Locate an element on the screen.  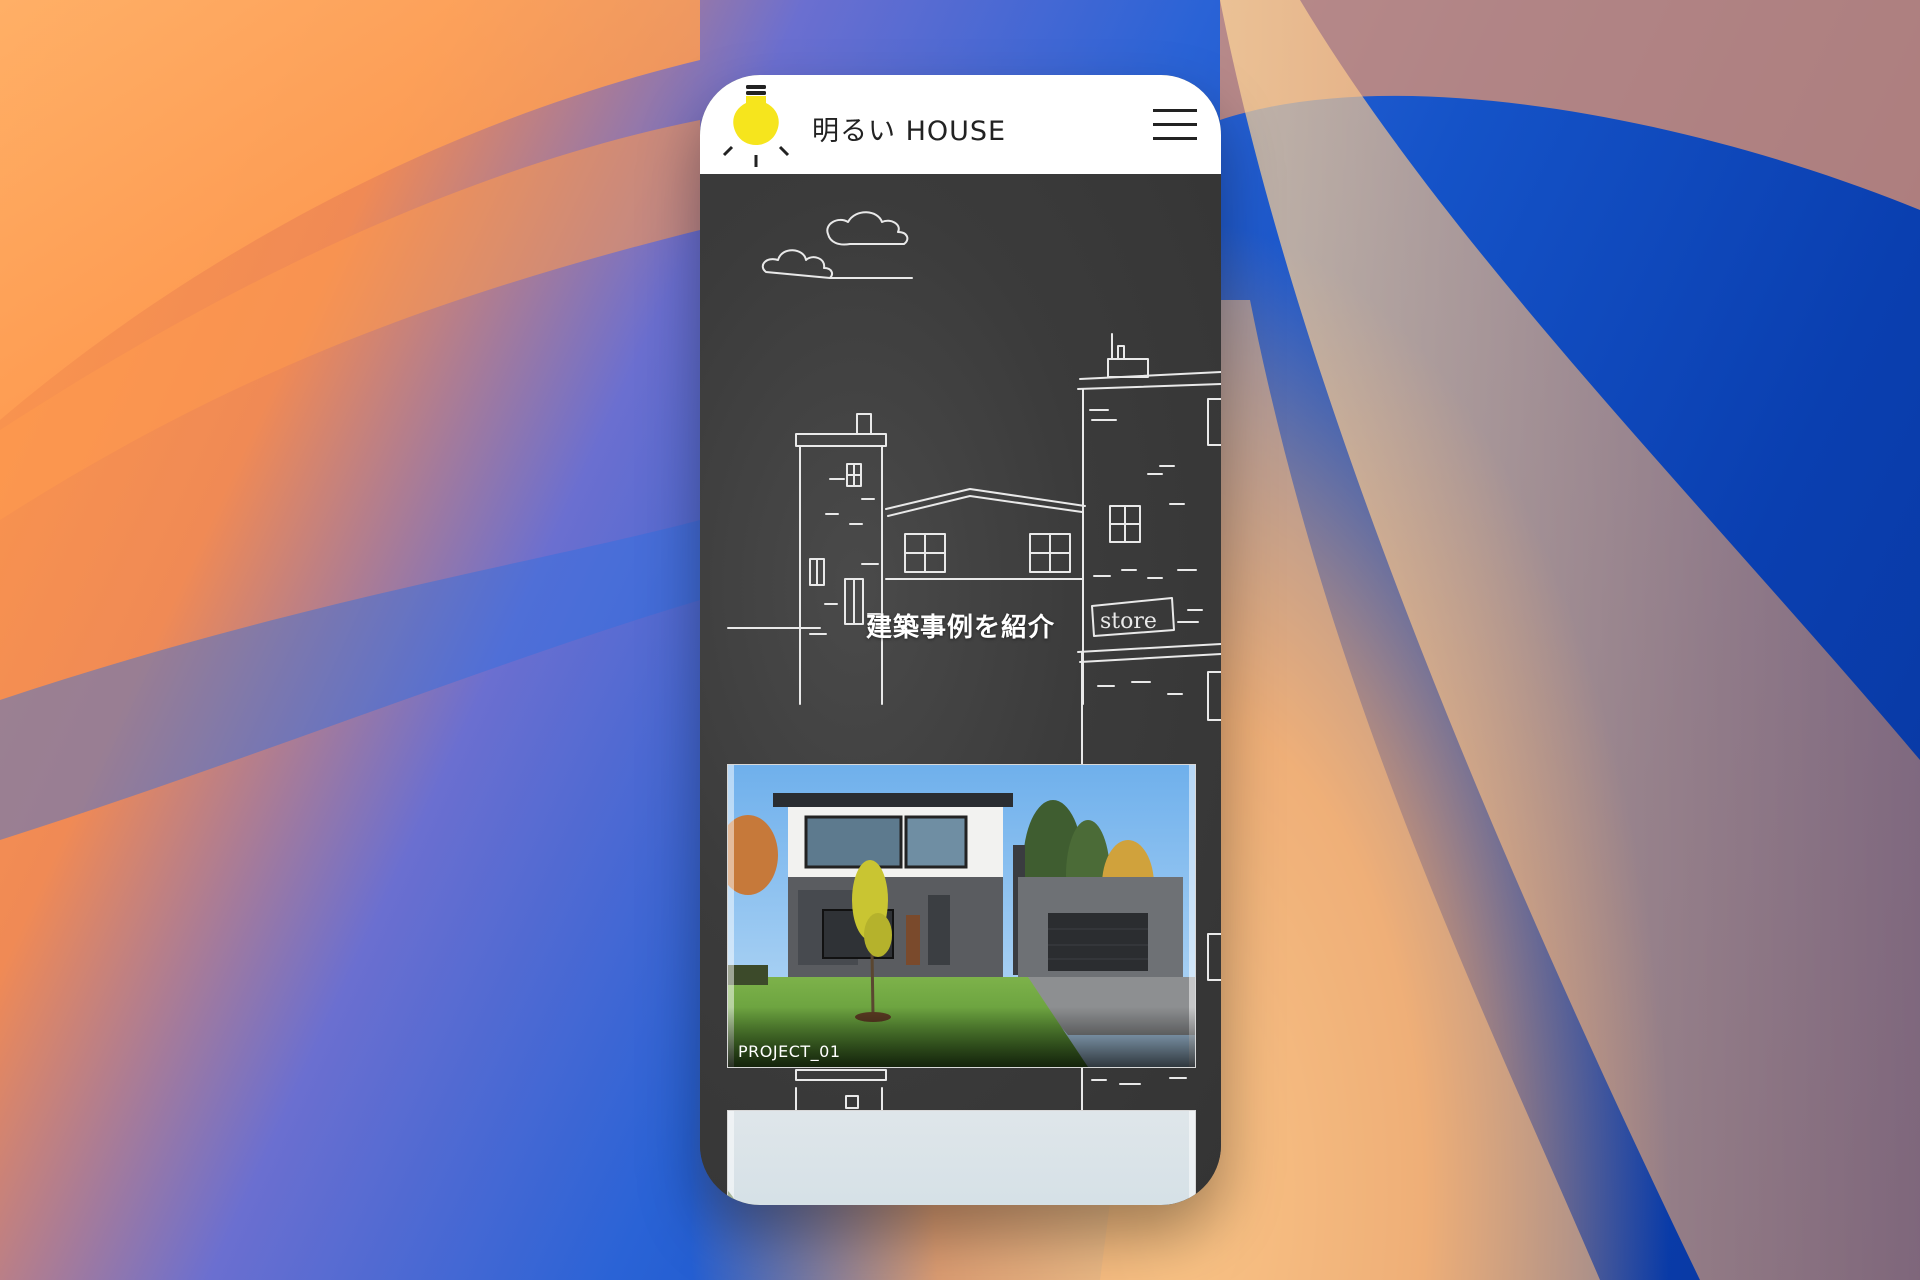
project-label: PROJECT_01 is located at coordinates (789, 1051).